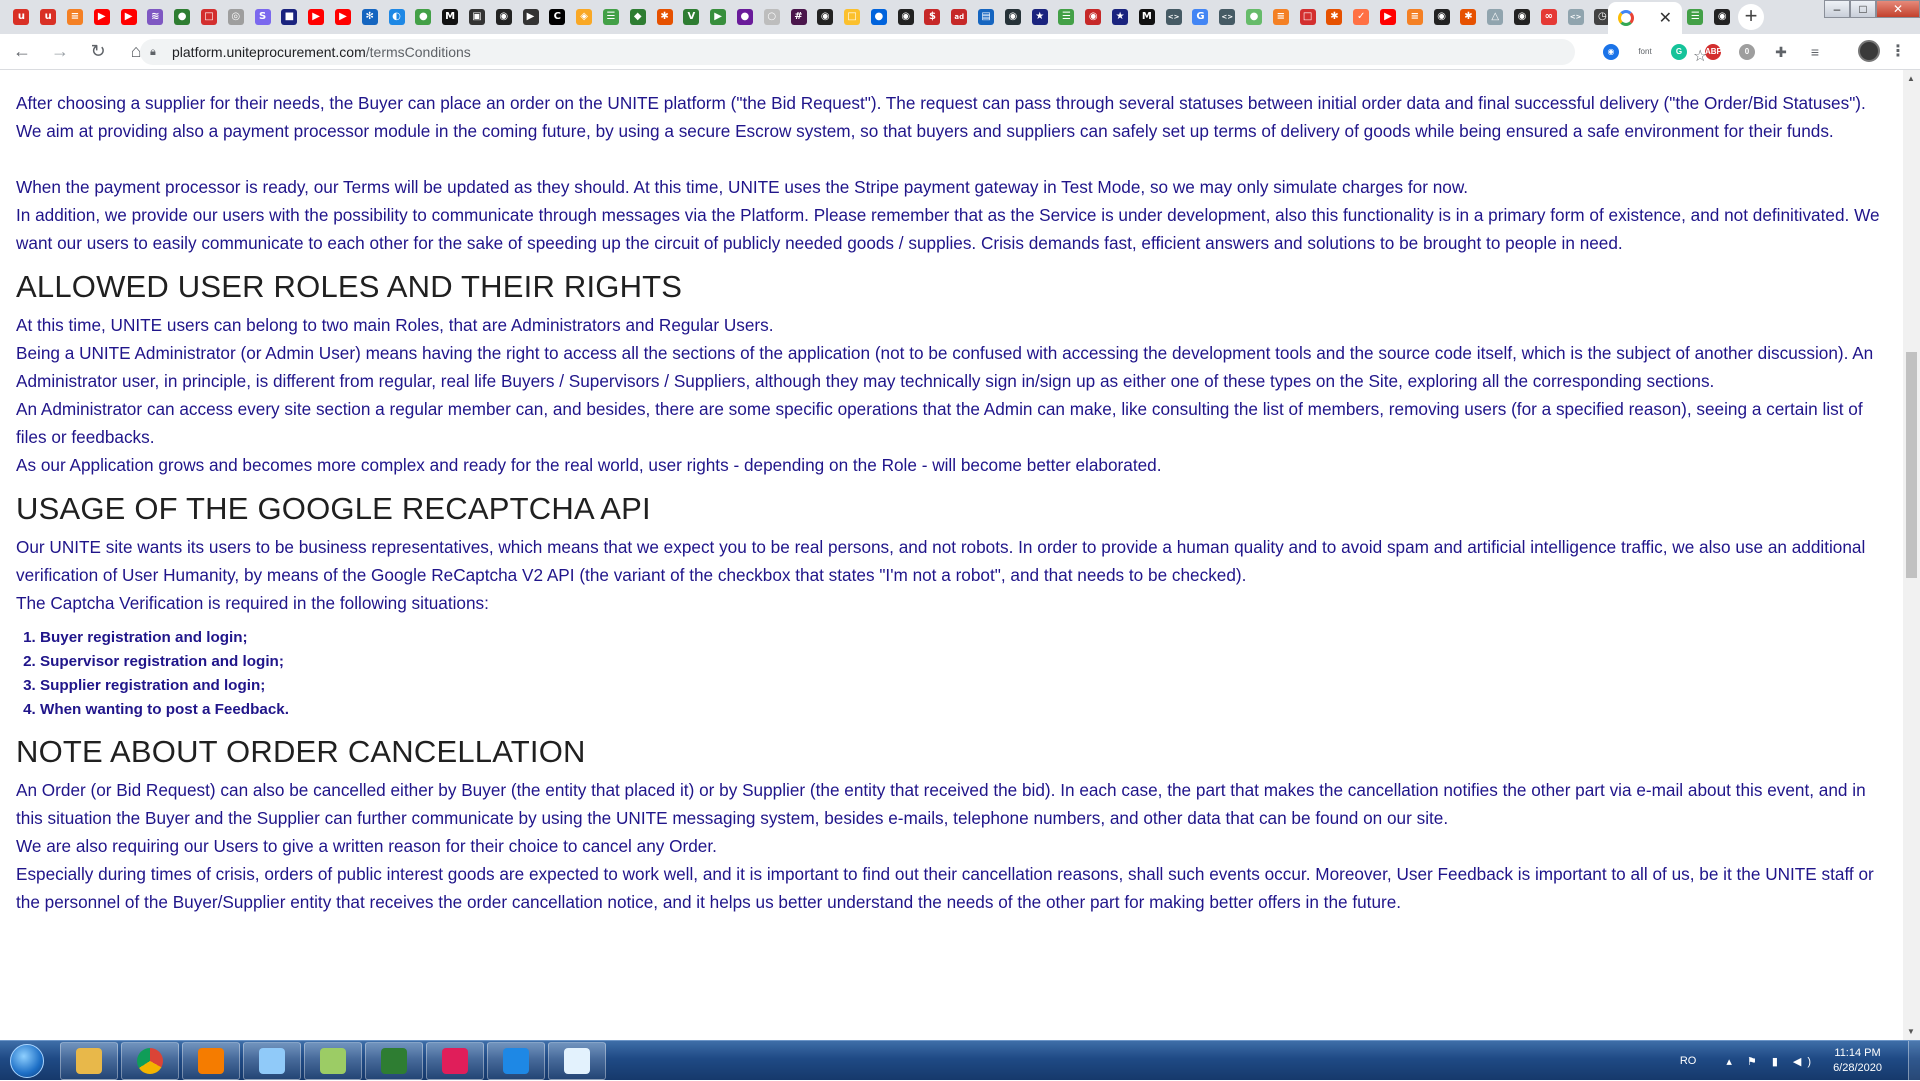  I want to click on close-tab-icon: ✕, so click(1665, 18).